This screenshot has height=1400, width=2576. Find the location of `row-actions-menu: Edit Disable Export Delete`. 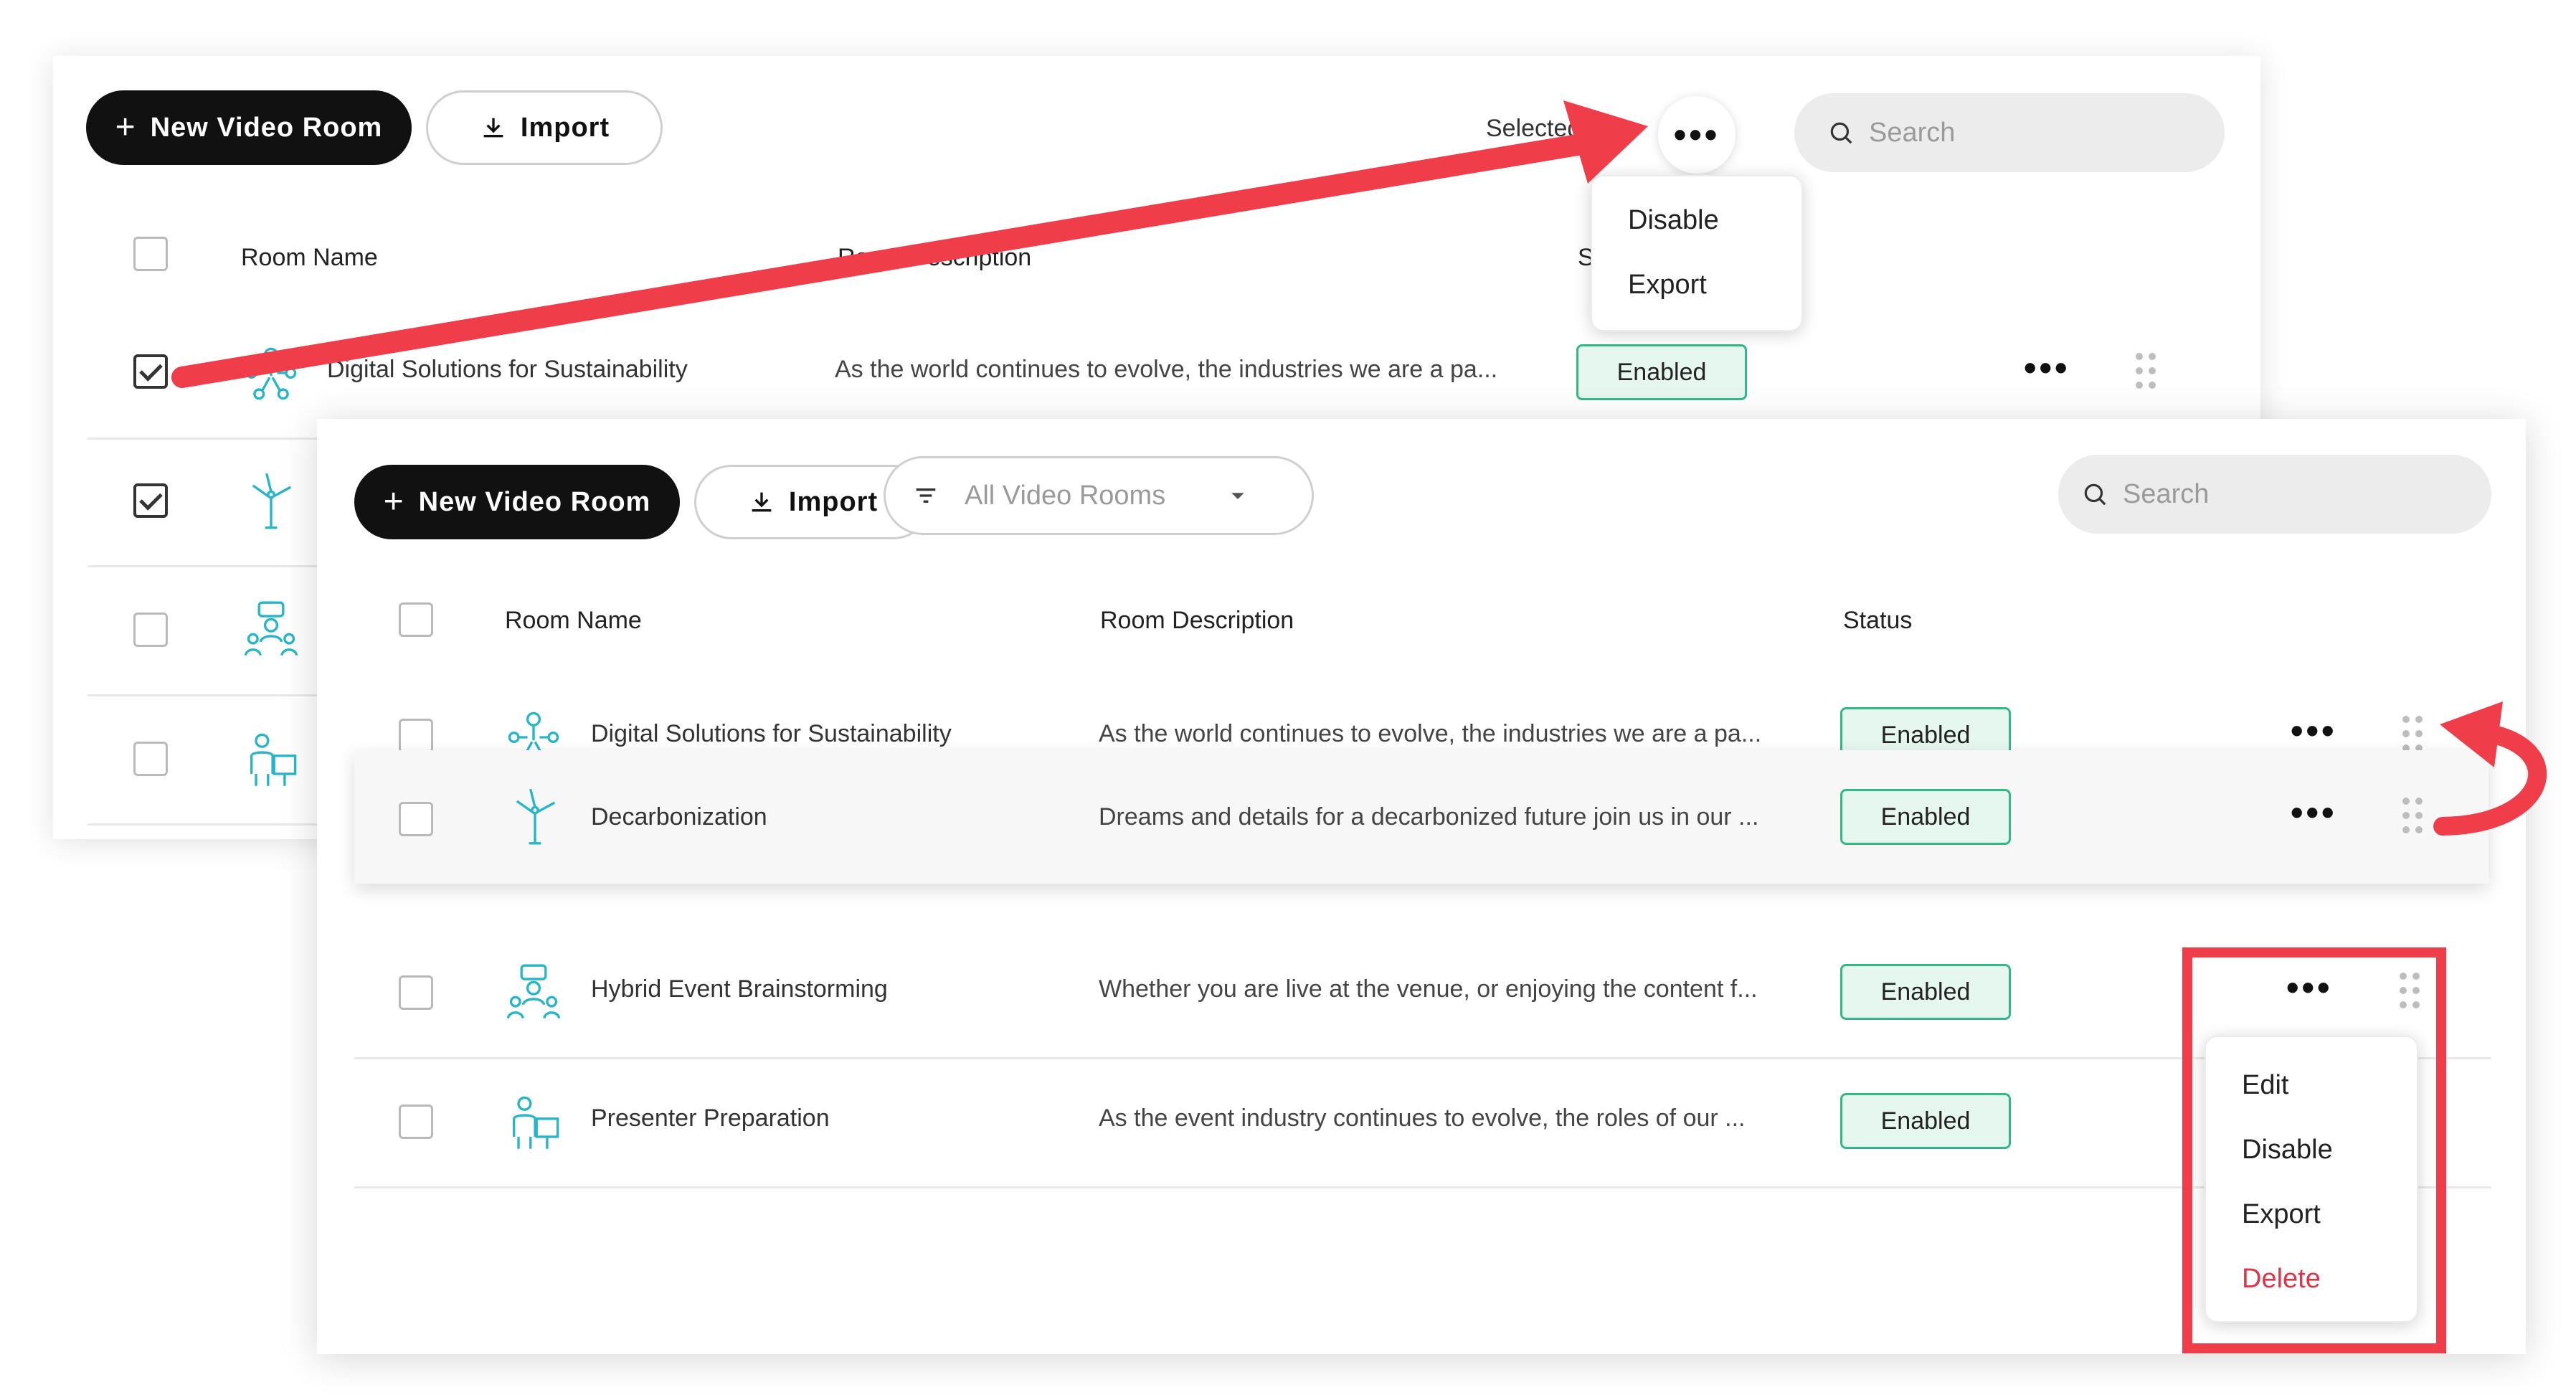

row-actions-menu: Edit Disable Export Delete is located at coordinates (2311, 1179).